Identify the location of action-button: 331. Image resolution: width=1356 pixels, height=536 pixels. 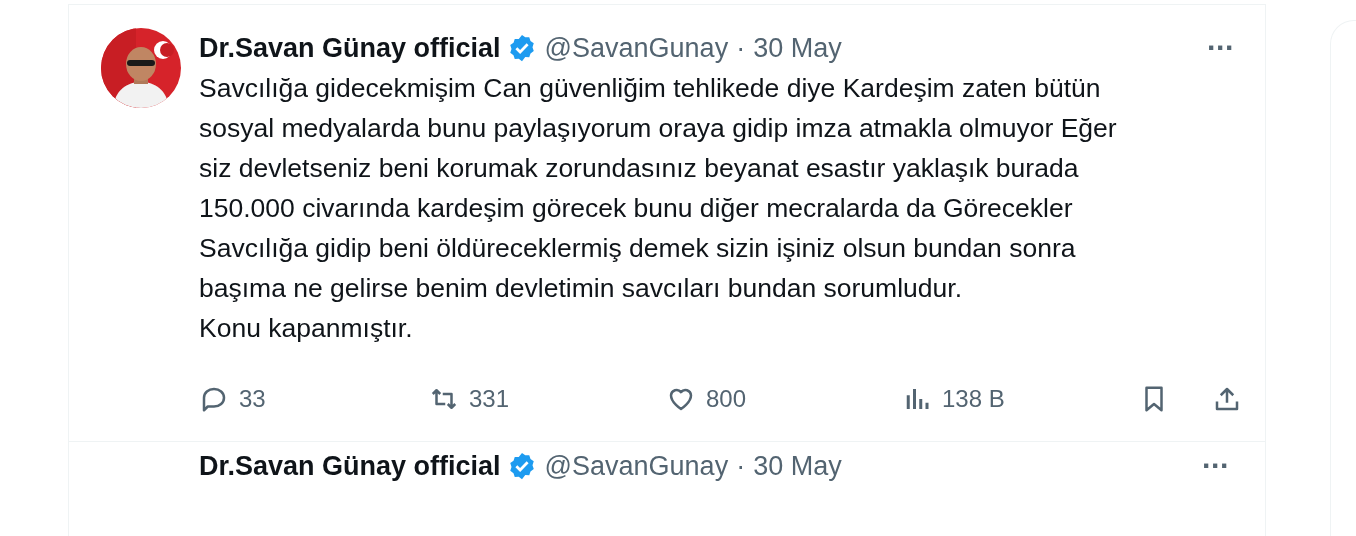
(469, 399).